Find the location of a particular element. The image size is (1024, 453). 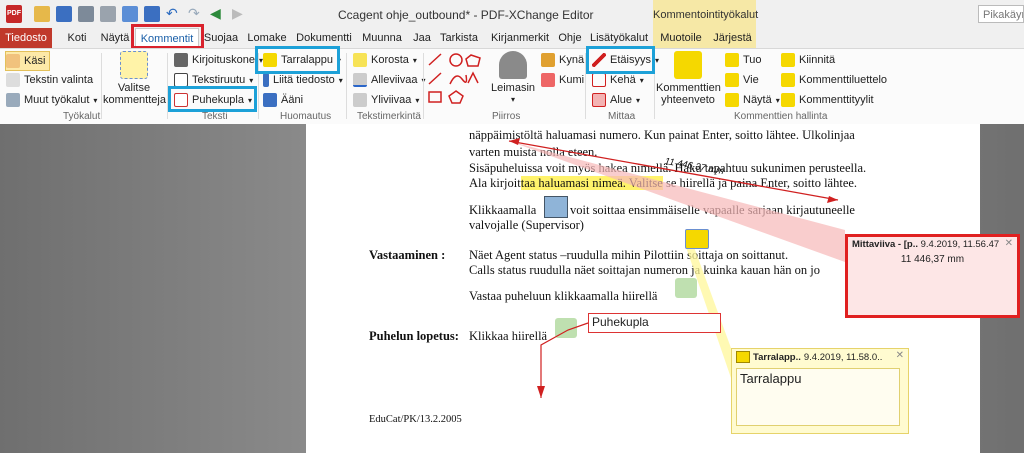

measure-popup-date: 9.4.2019, 11.56.47 is located at coordinates (960, 244).